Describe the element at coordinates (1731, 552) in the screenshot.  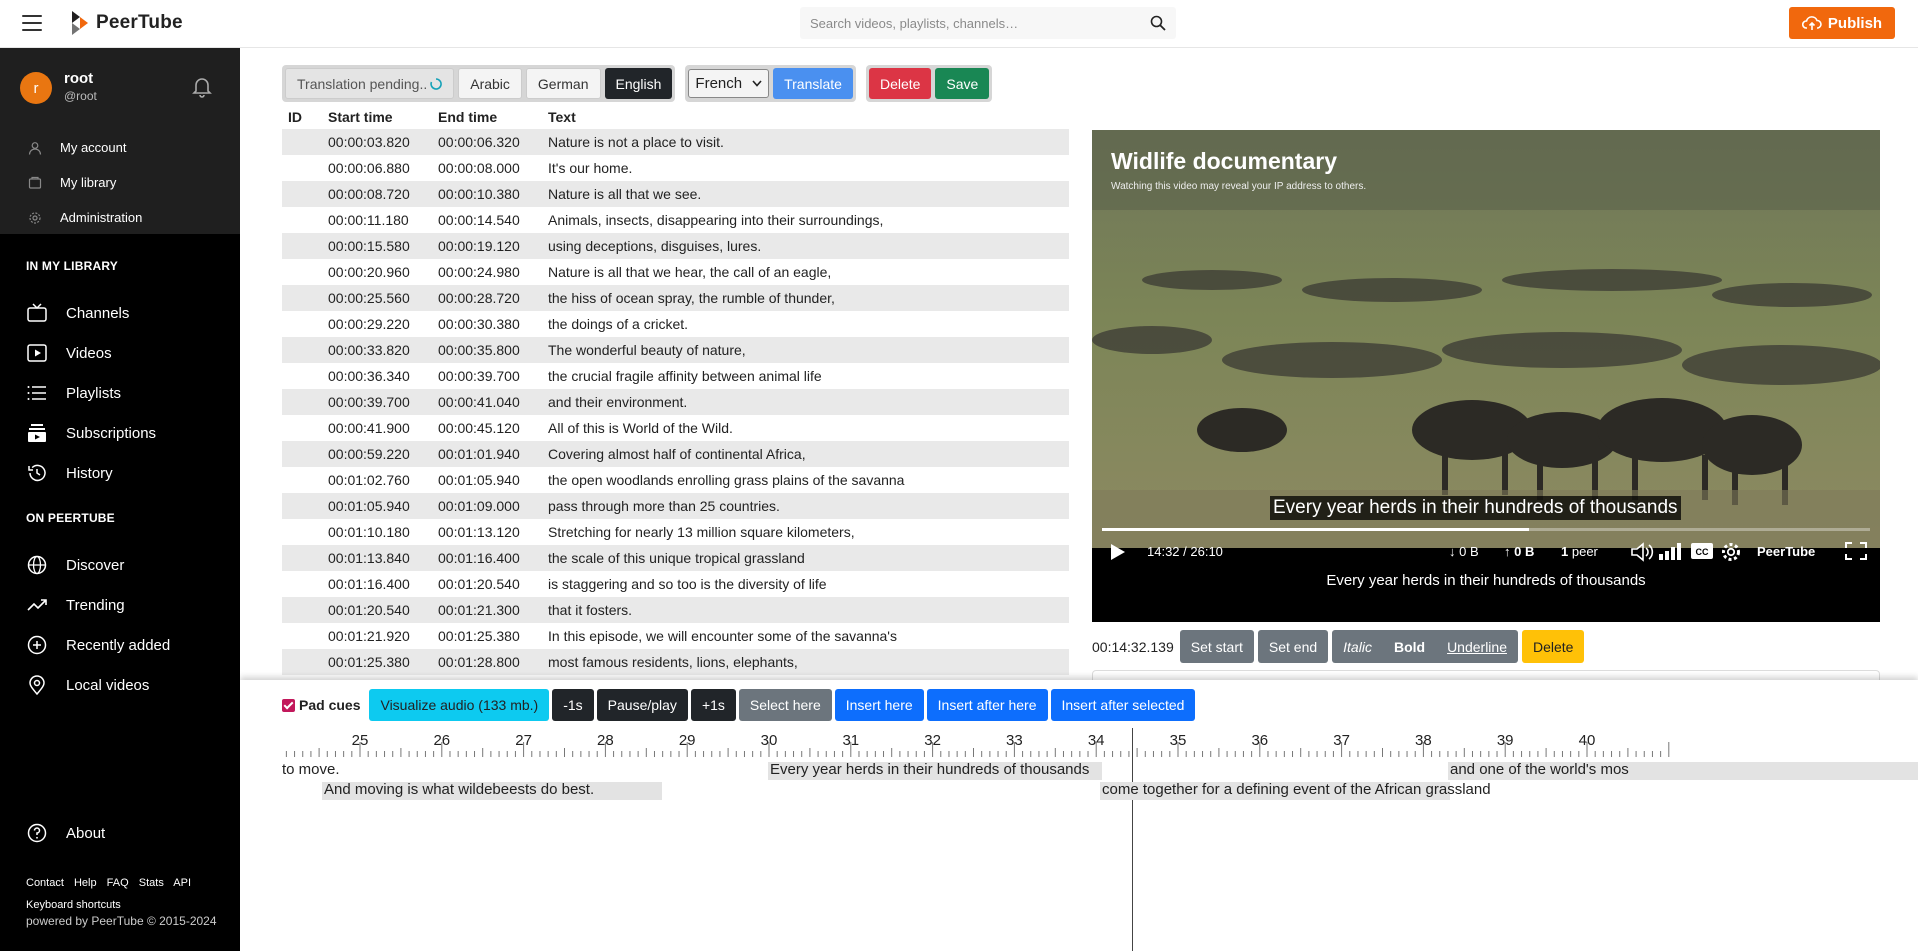
I see `settings-gear-icon` at that location.